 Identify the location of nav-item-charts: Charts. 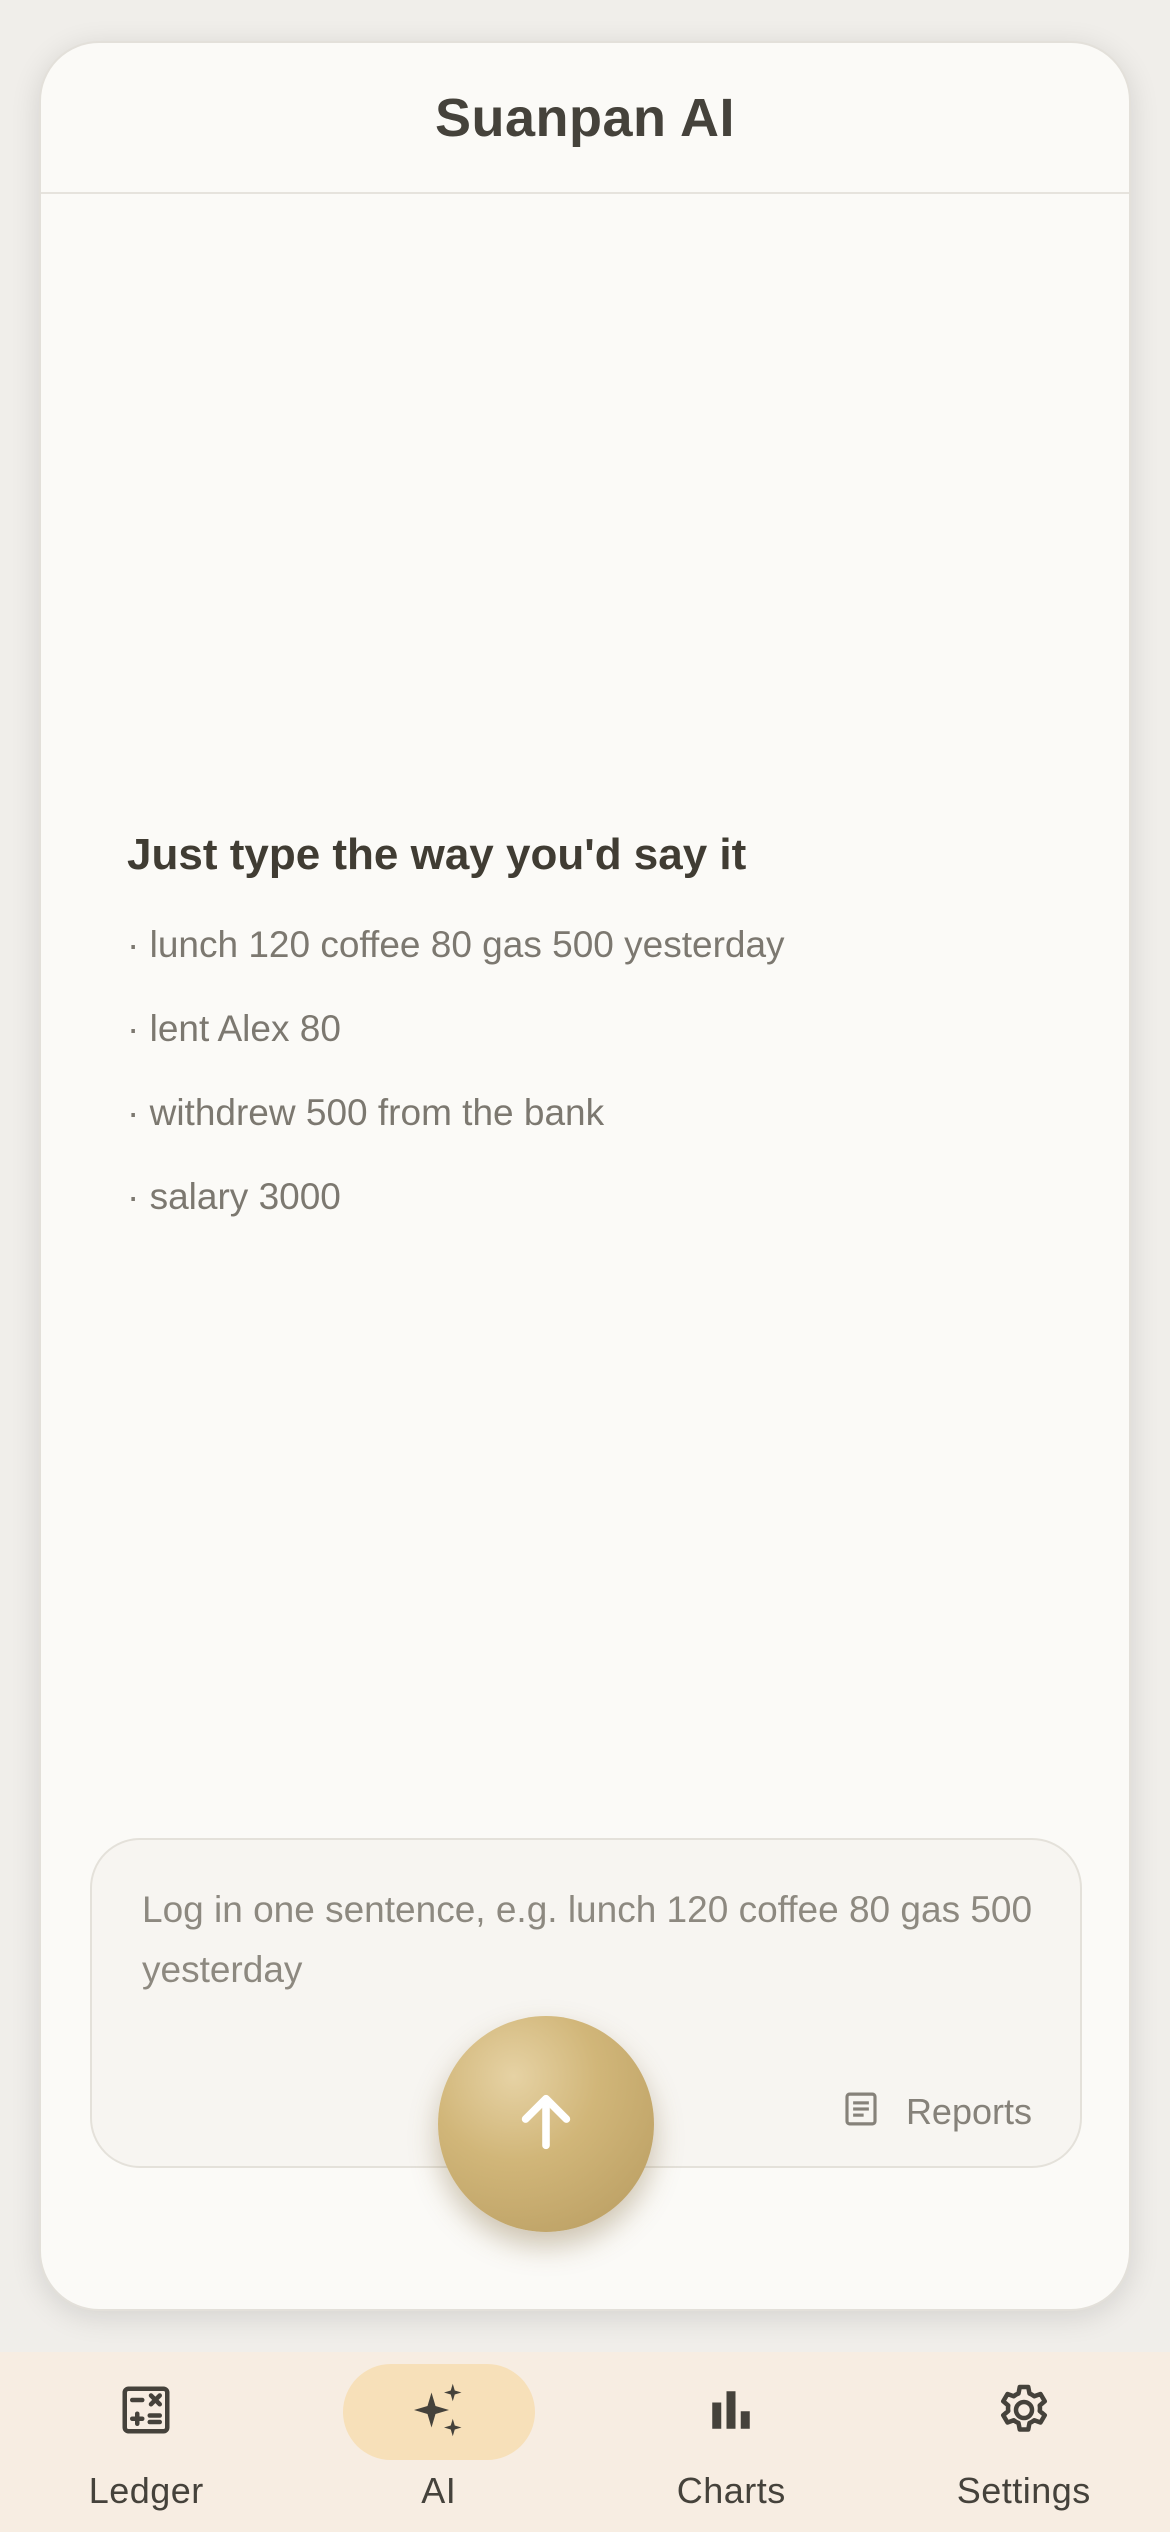
(731, 2442).